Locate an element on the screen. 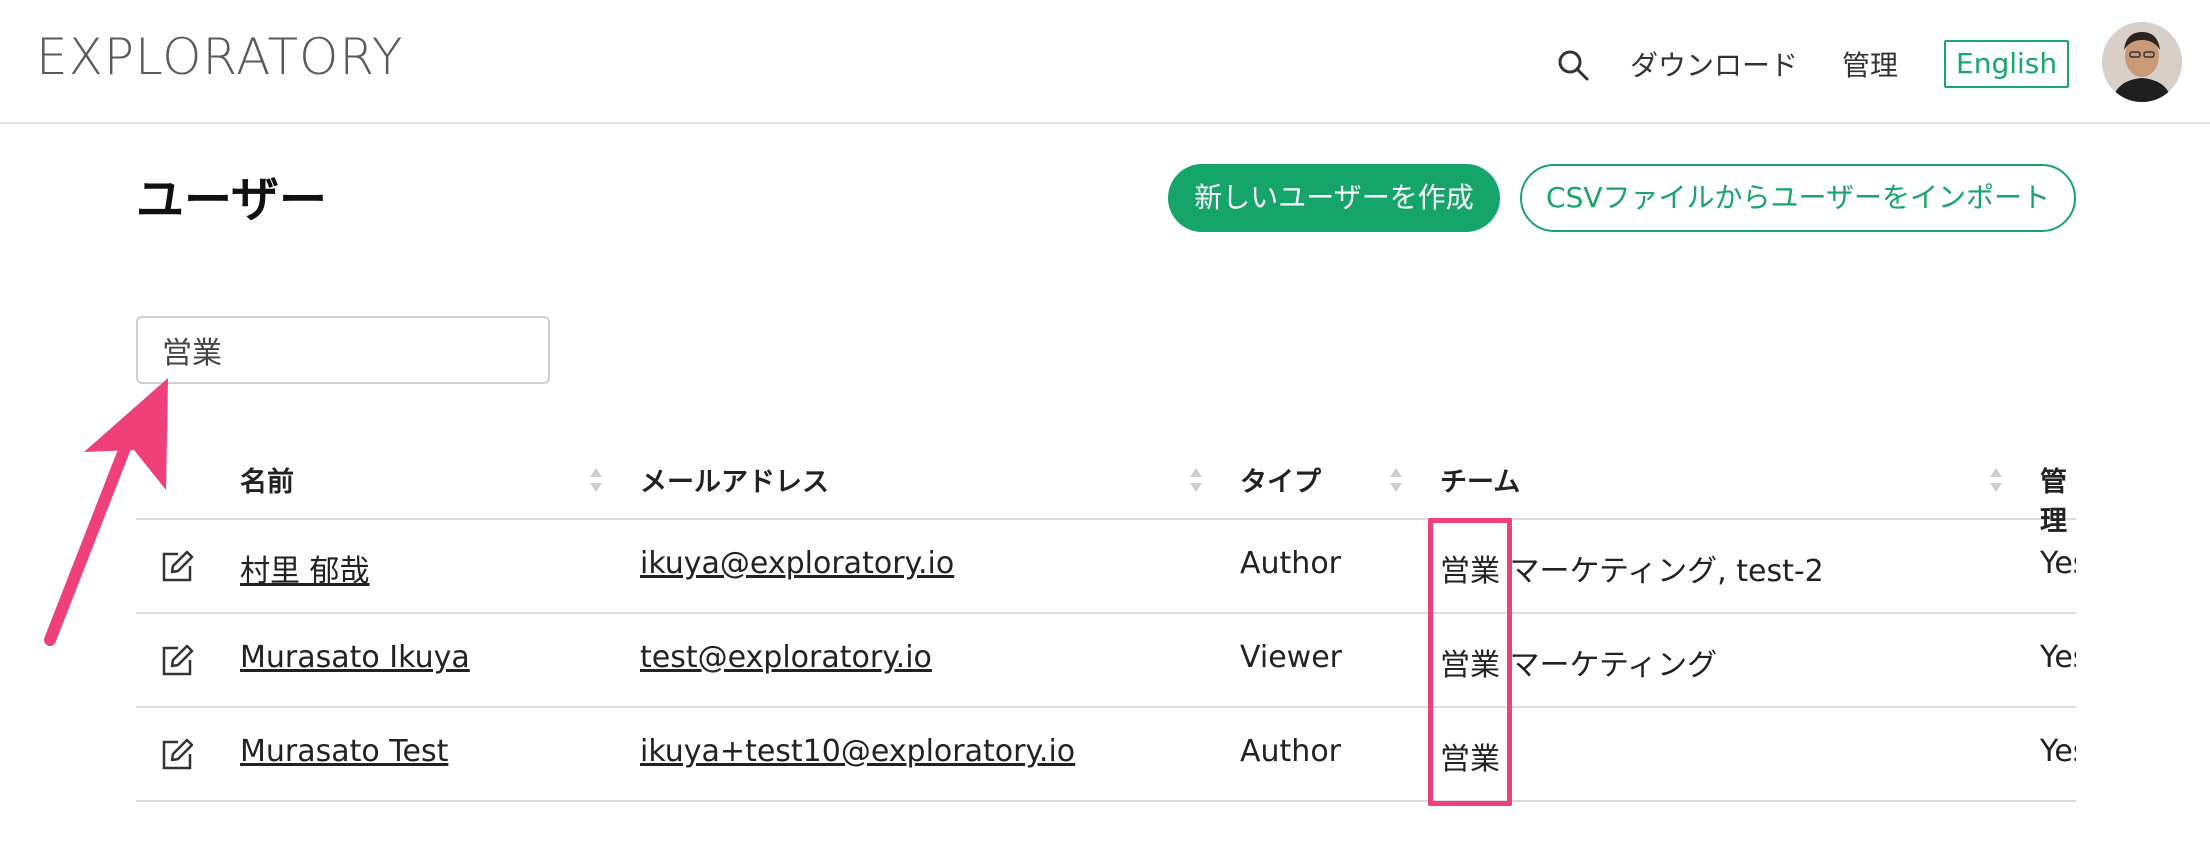  column-header-type: タイプ is located at coordinates (1280, 479).